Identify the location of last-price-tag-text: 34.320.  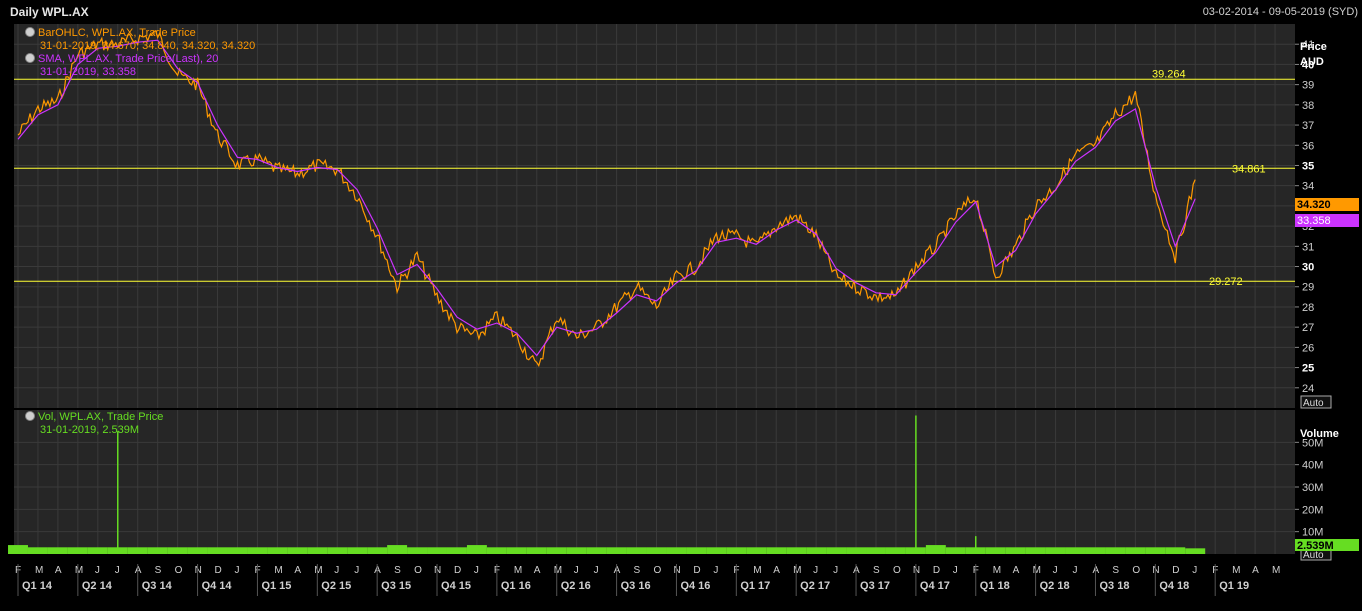
(1314, 205).